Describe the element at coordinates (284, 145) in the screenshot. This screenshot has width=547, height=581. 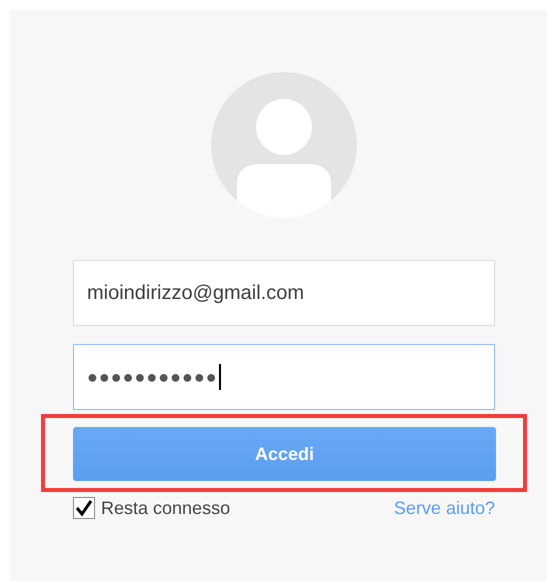
I see `avatar-icon` at that location.